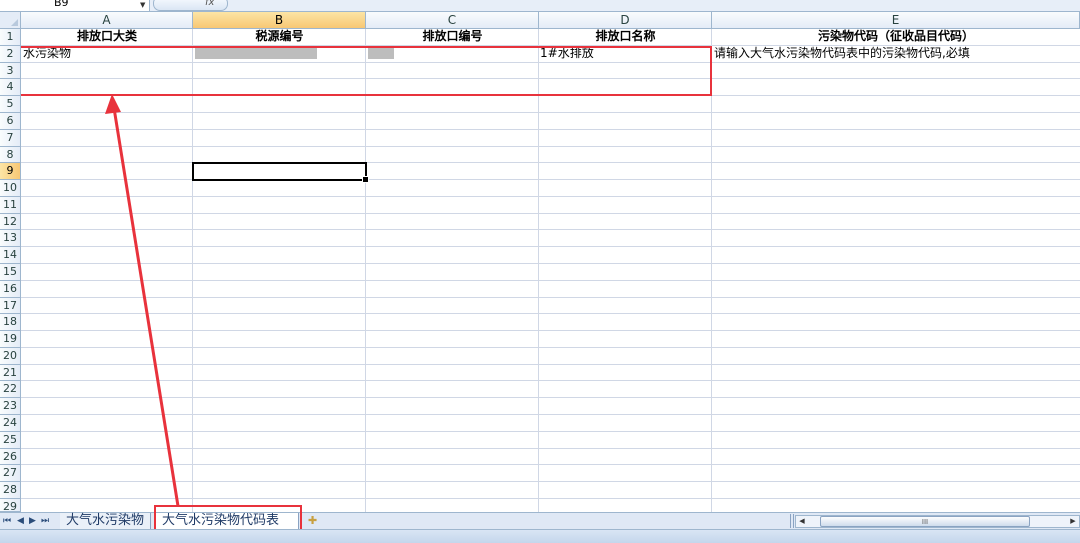  I want to click on row-header: 19, so click(10, 339).